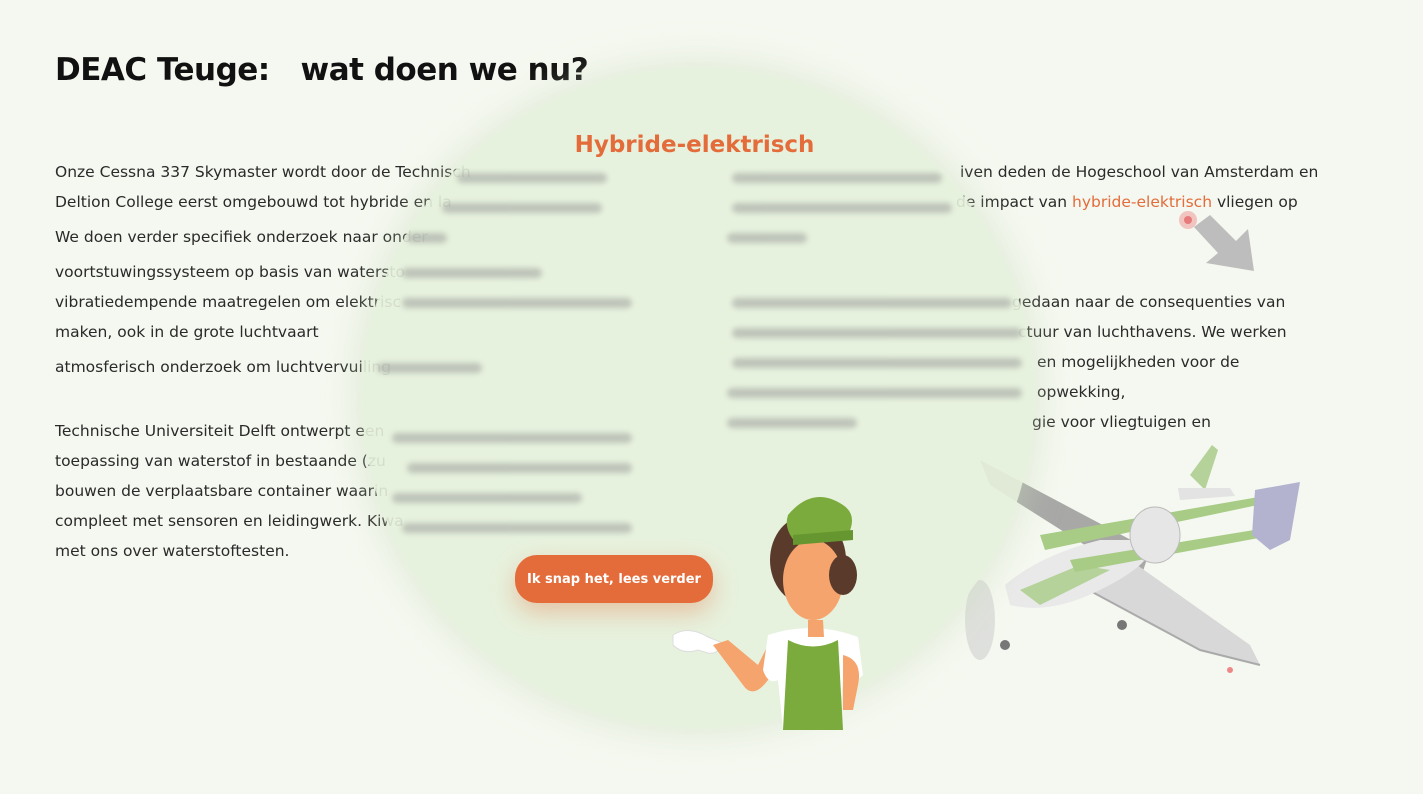 Image resolution: width=1423 pixels, height=794 pixels. What do you see at coordinates (694, 145) in the screenshot?
I see `popup-title: Hybride-elektrisch` at bounding box center [694, 145].